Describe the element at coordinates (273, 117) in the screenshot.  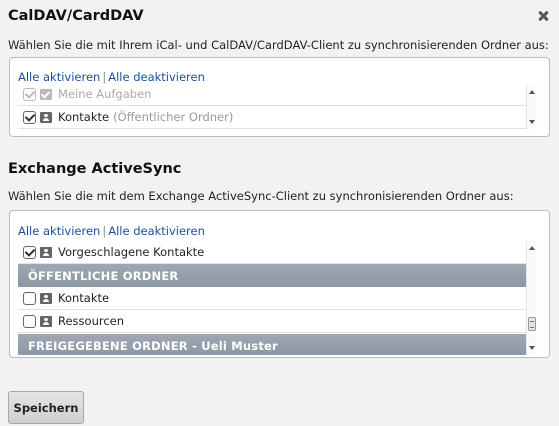
I see `list-item: Kontakte (Öffentlicher Ordner)` at that location.